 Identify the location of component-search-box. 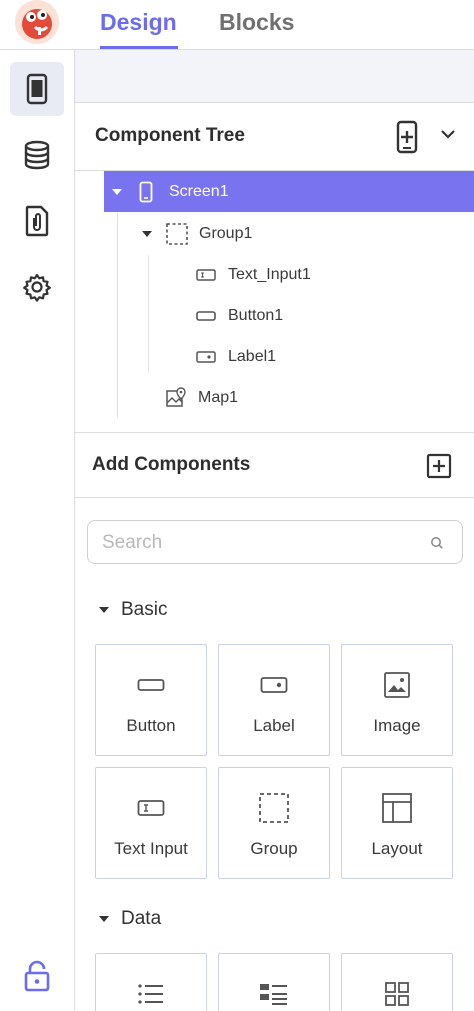
(275, 542).